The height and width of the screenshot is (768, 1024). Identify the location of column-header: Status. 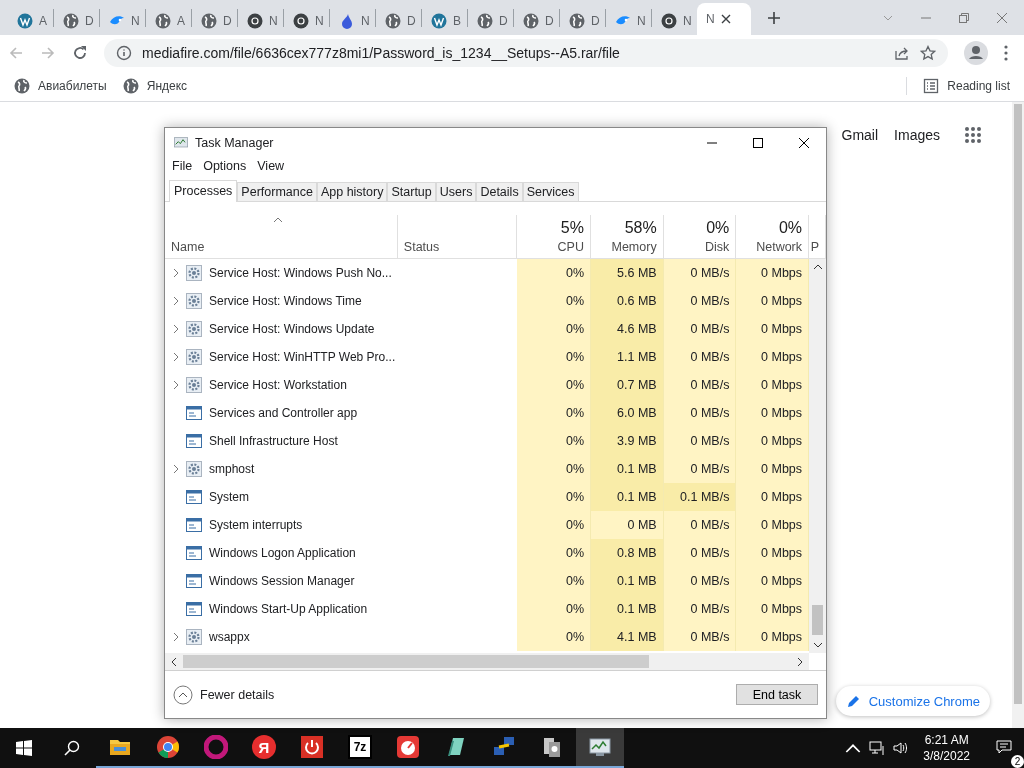
(457, 236).